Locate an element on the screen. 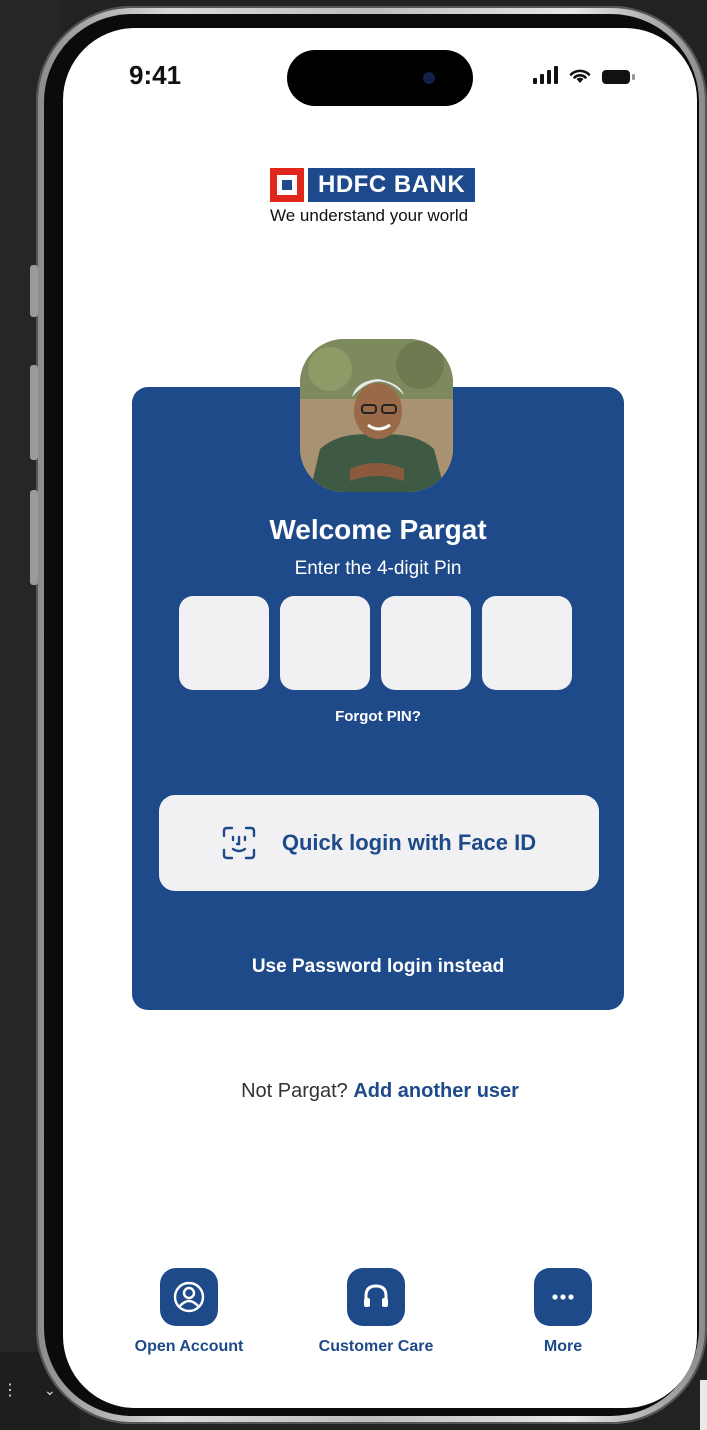 This screenshot has height=1430, width=707. battery-icon is located at coordinates (618, 77).